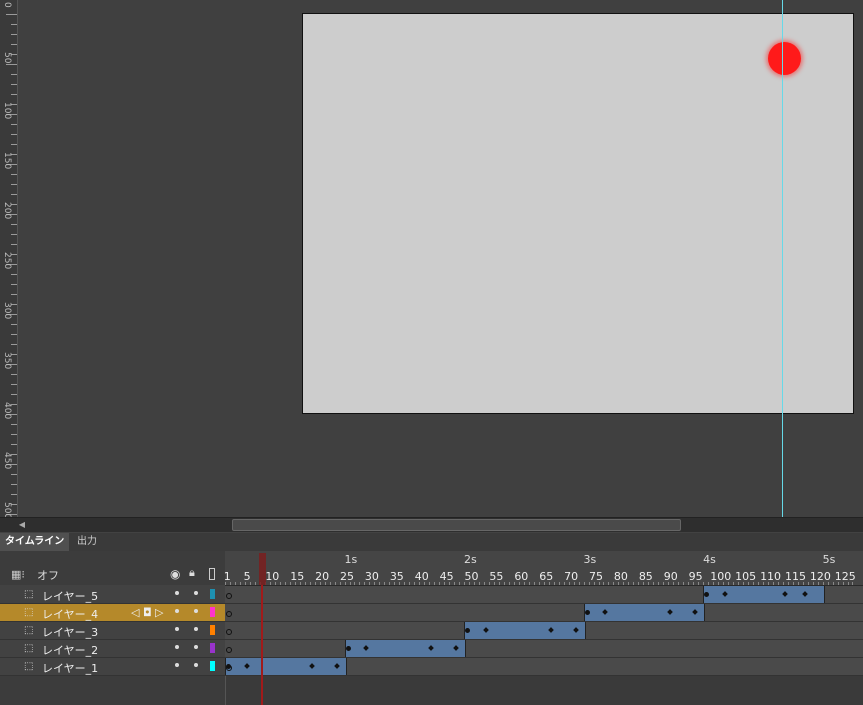 This screenshot has height=705, width=863. I want to click on outline-icon, so click(212, 574).